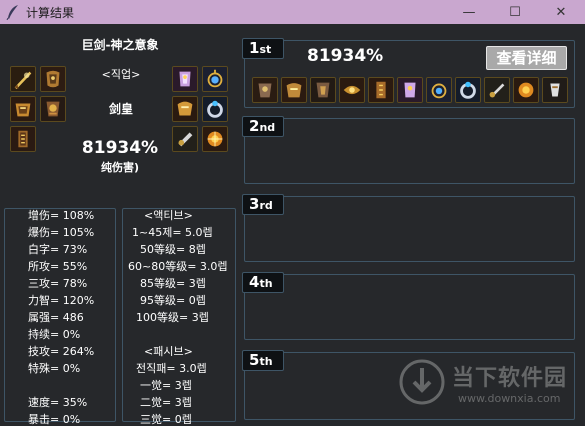 The image size is (585, 426). I want to click on close-button: ✕, so click(561, 12).